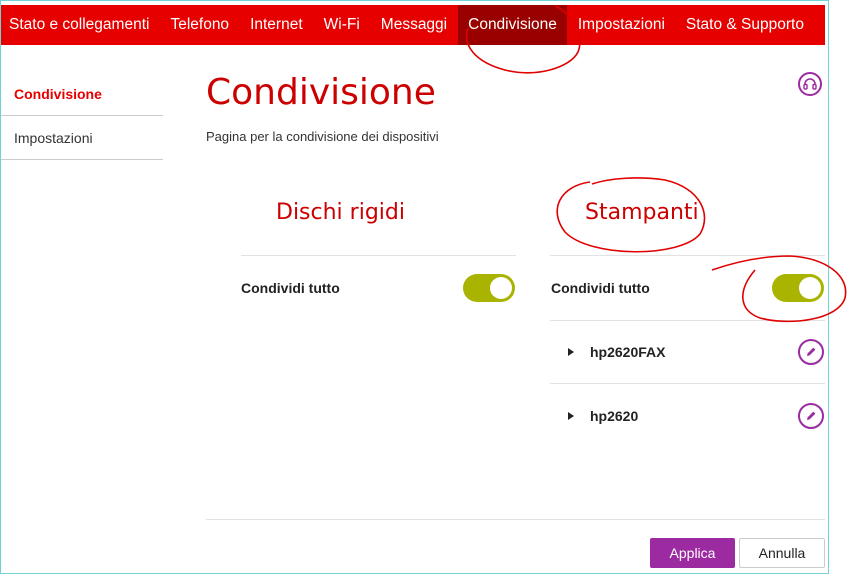 The height and width of the screenshot is (576, 849). What do you see at coordinates (512, 25) in the screenshot?
I see `nav-condivisione: Condivisione` at bounding box center [512, 25].